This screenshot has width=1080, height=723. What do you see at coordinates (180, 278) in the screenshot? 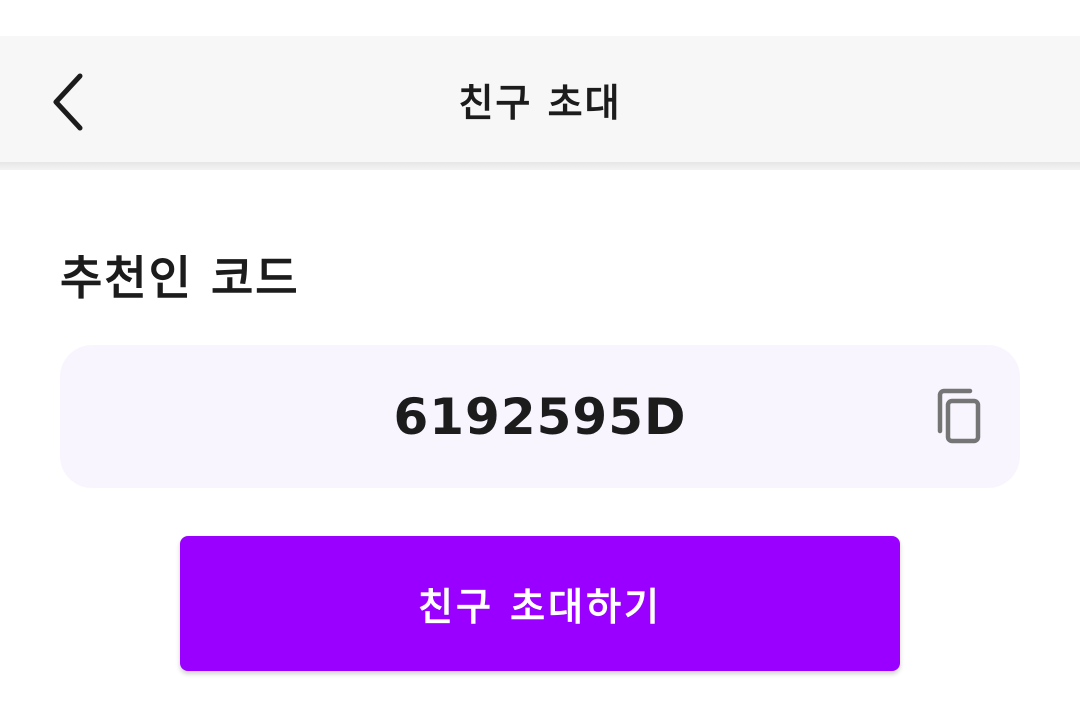
I see `referral-code-label: 추천인 코드` at bounding box center [180, 278].